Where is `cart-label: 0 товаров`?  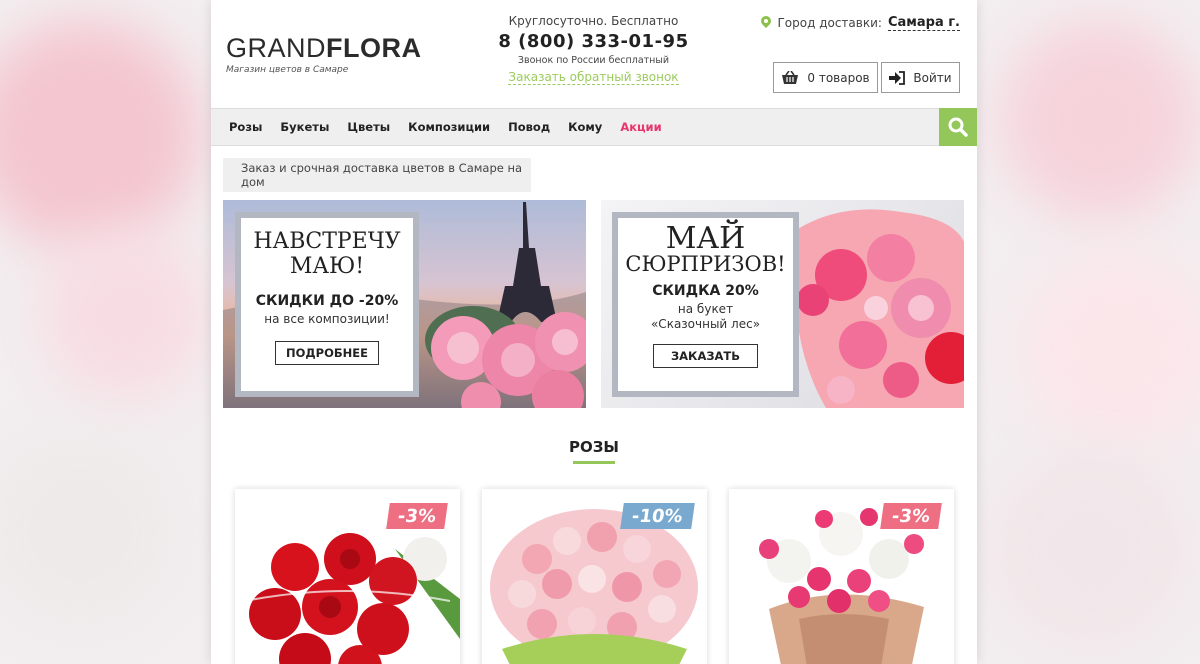 cart-label: 0 товаров is located at coordinates (838, 77).